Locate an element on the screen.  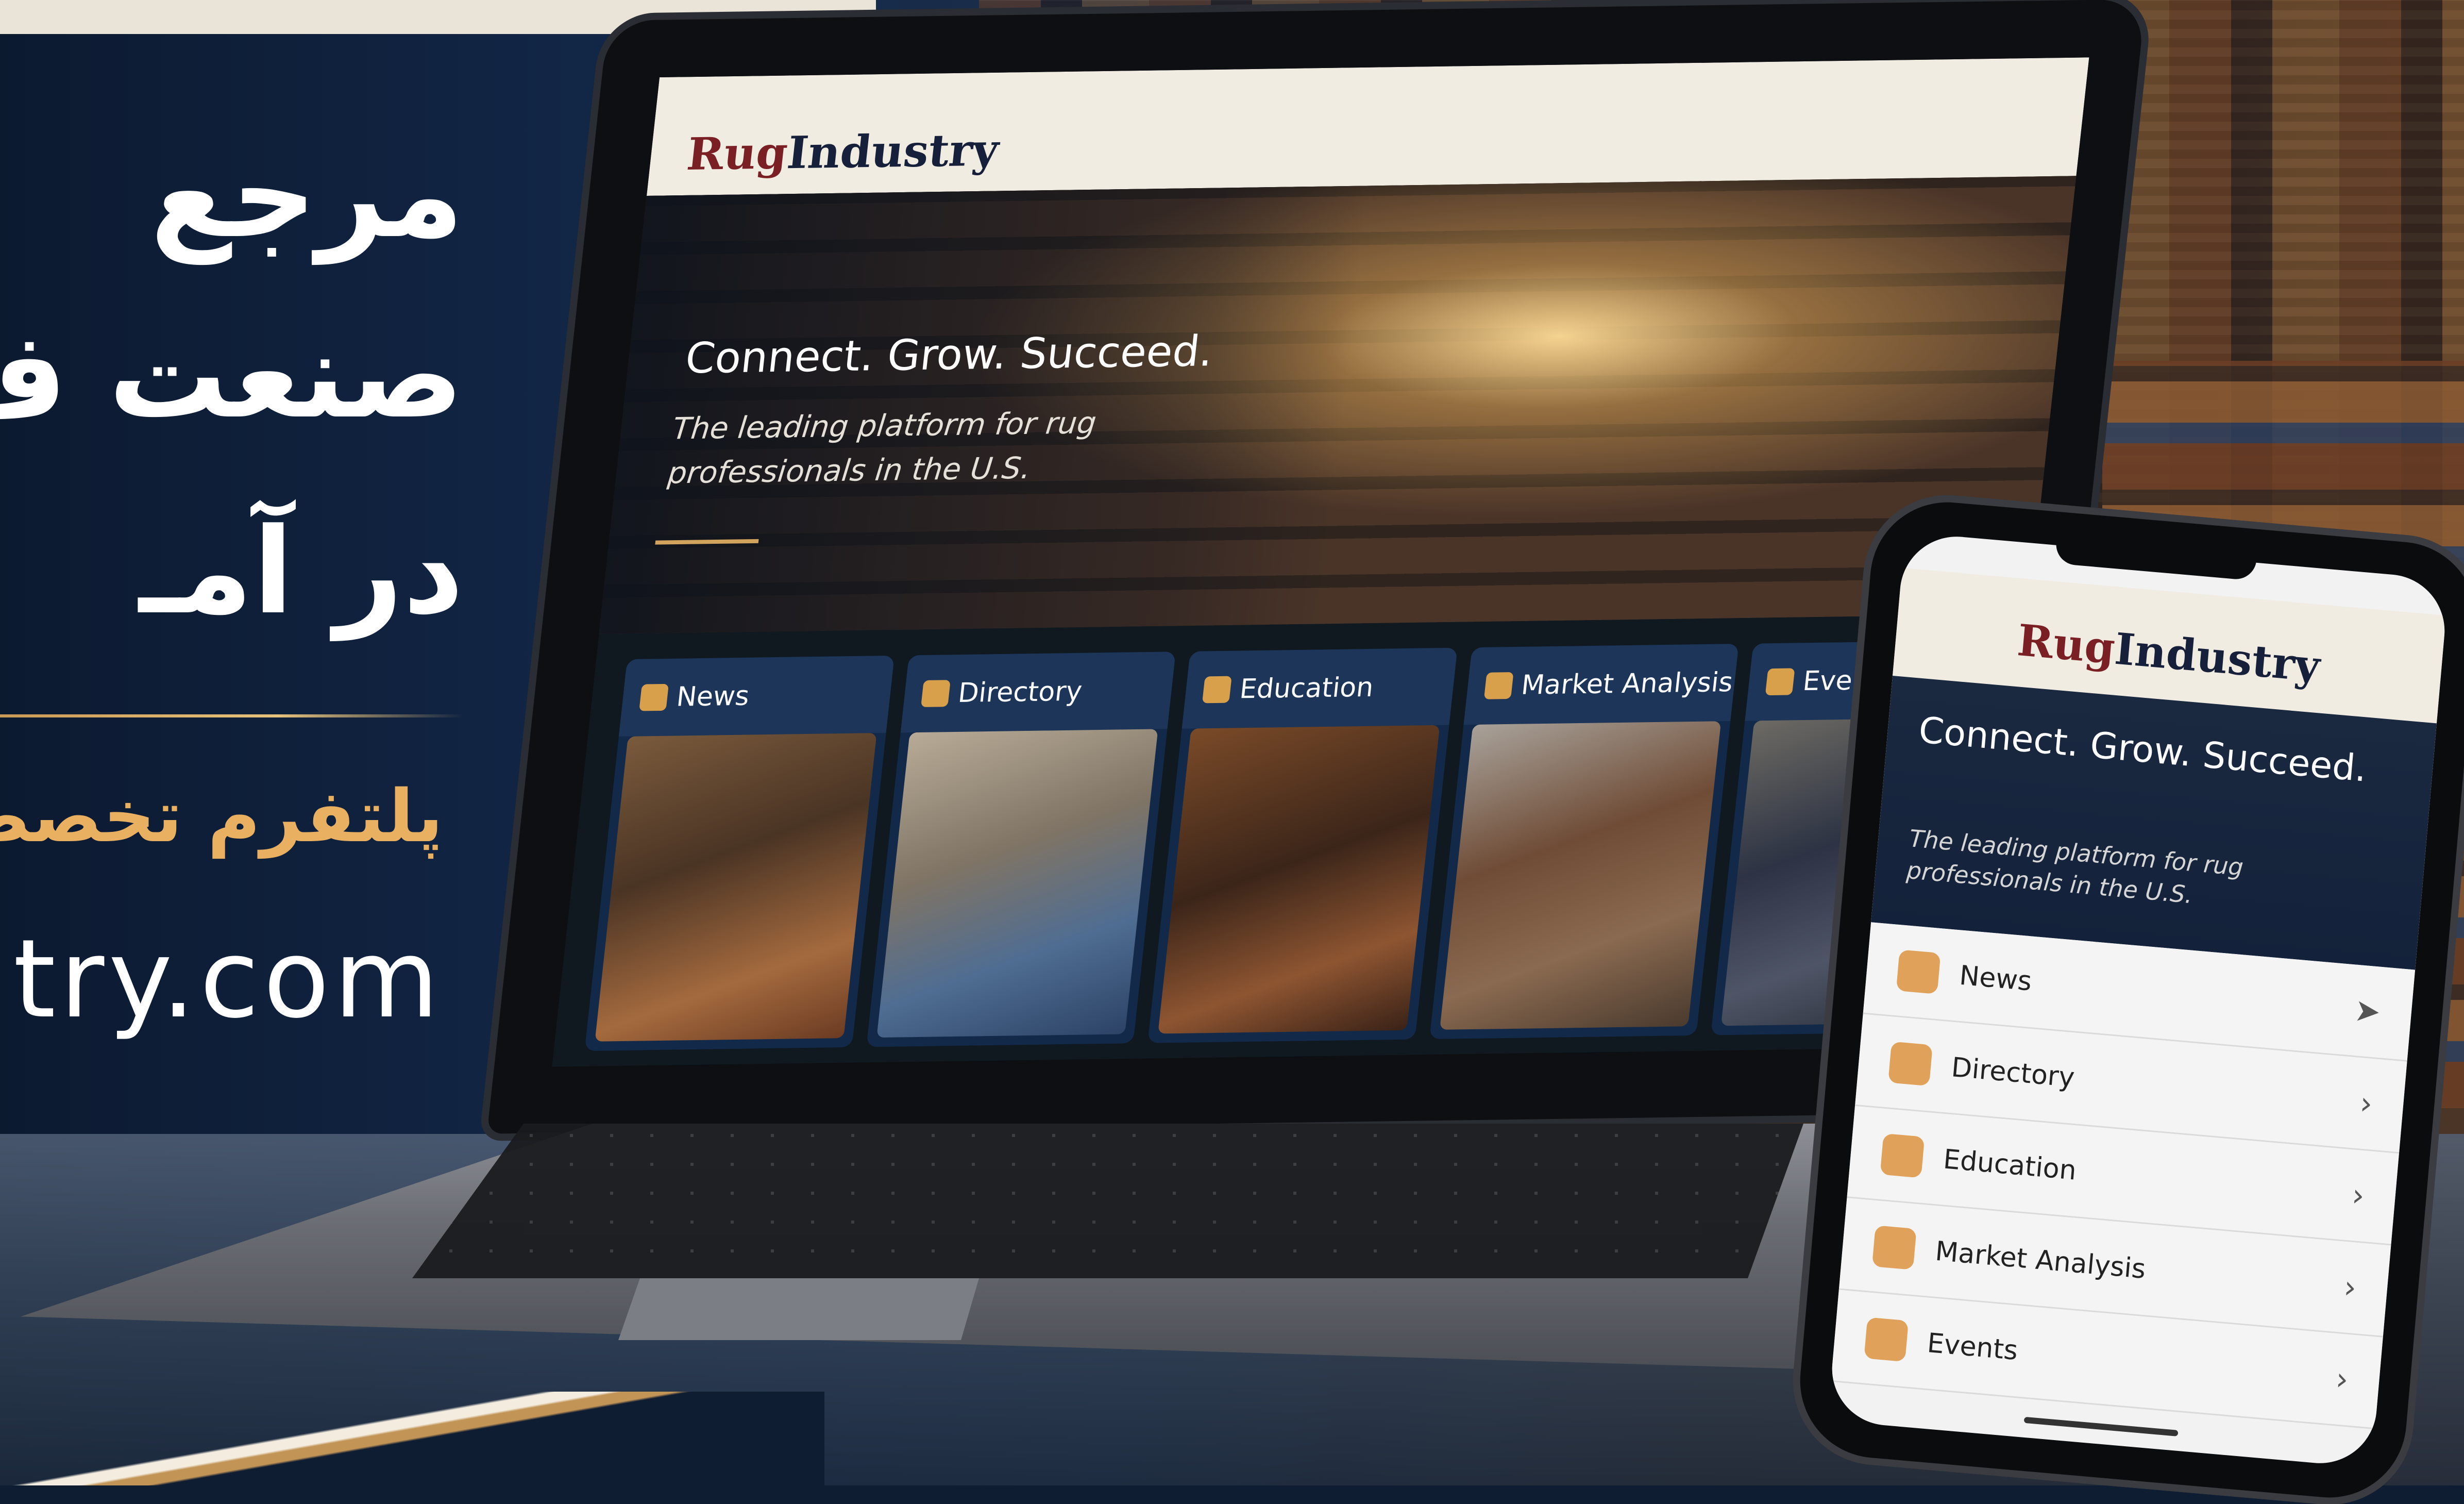
card-header: Education is located at coordinates (1320, 688).